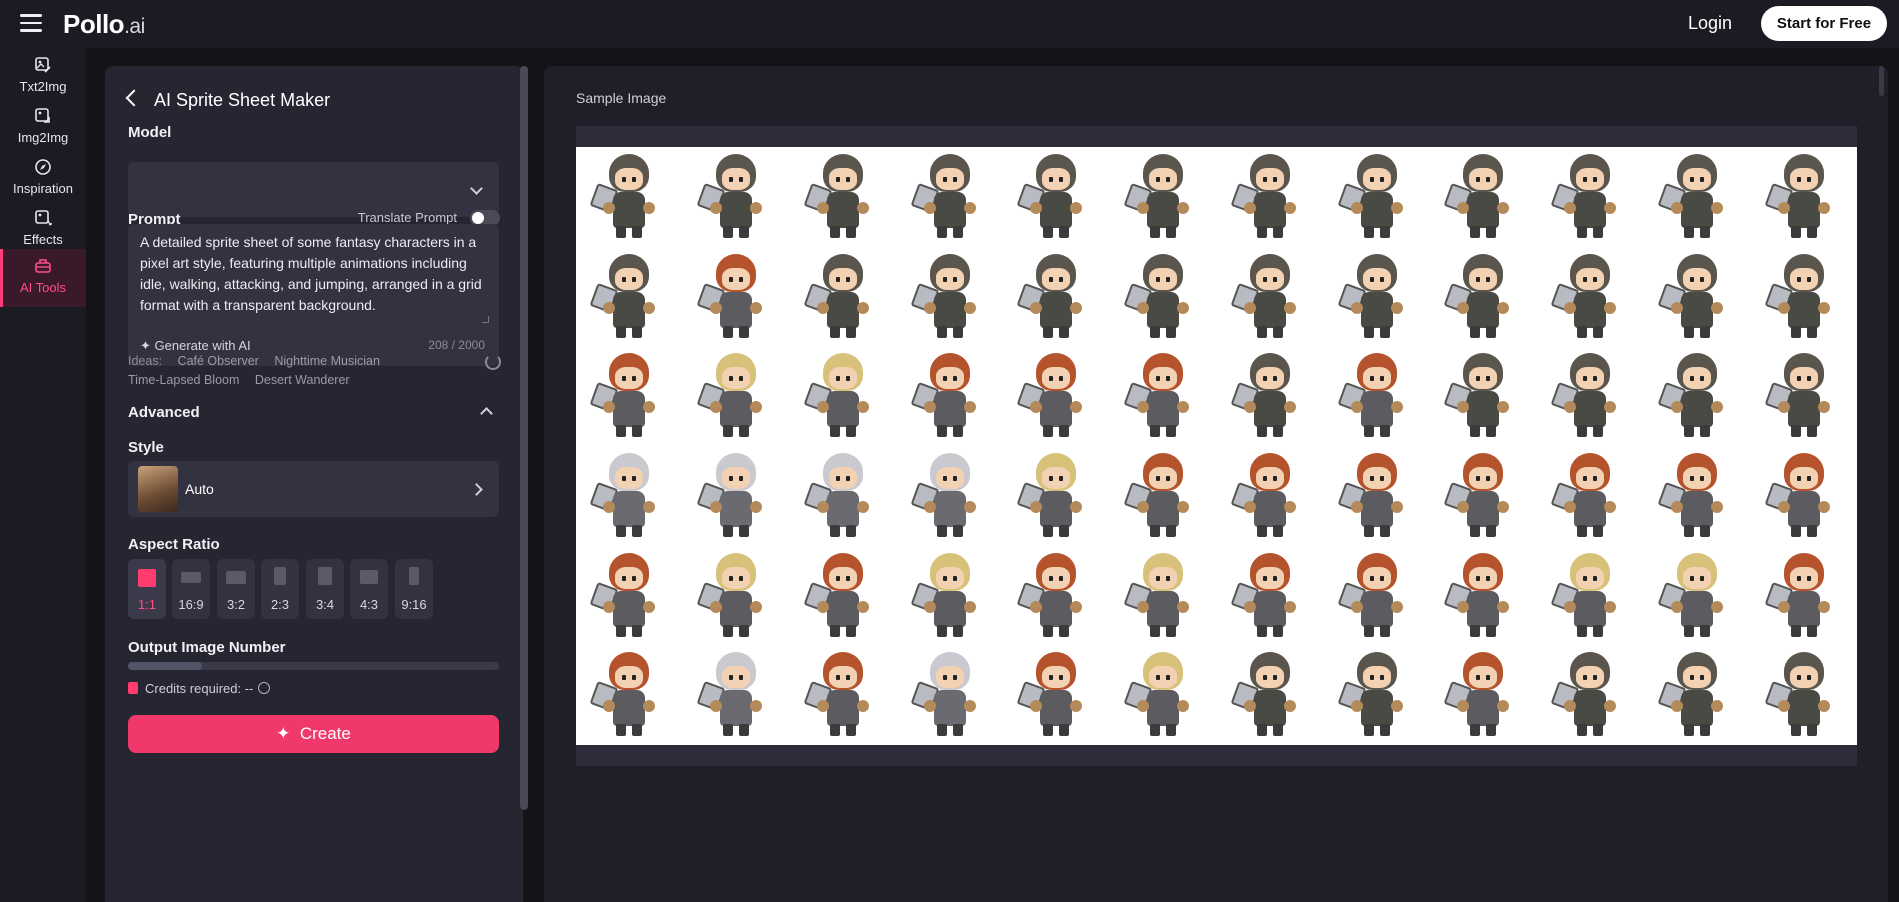 This screenshot has width=1899, height=902. I want to click on sparkle-icon: ✦, so click(147, 345).